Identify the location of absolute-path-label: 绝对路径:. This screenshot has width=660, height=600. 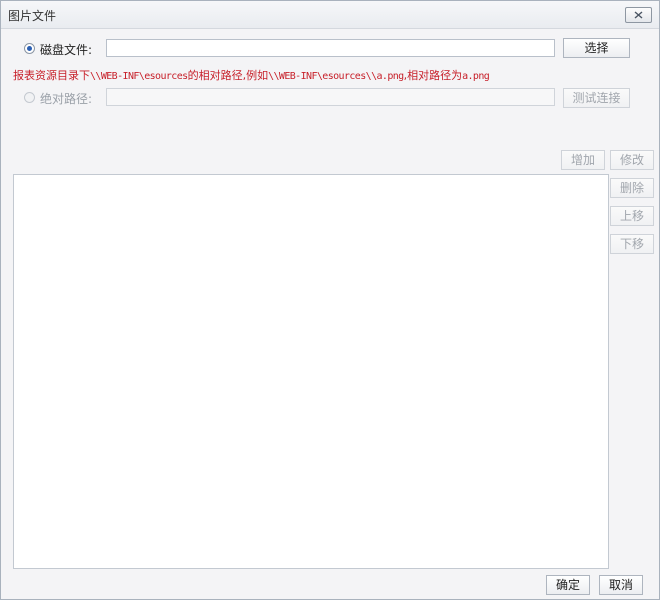
(66, 99).